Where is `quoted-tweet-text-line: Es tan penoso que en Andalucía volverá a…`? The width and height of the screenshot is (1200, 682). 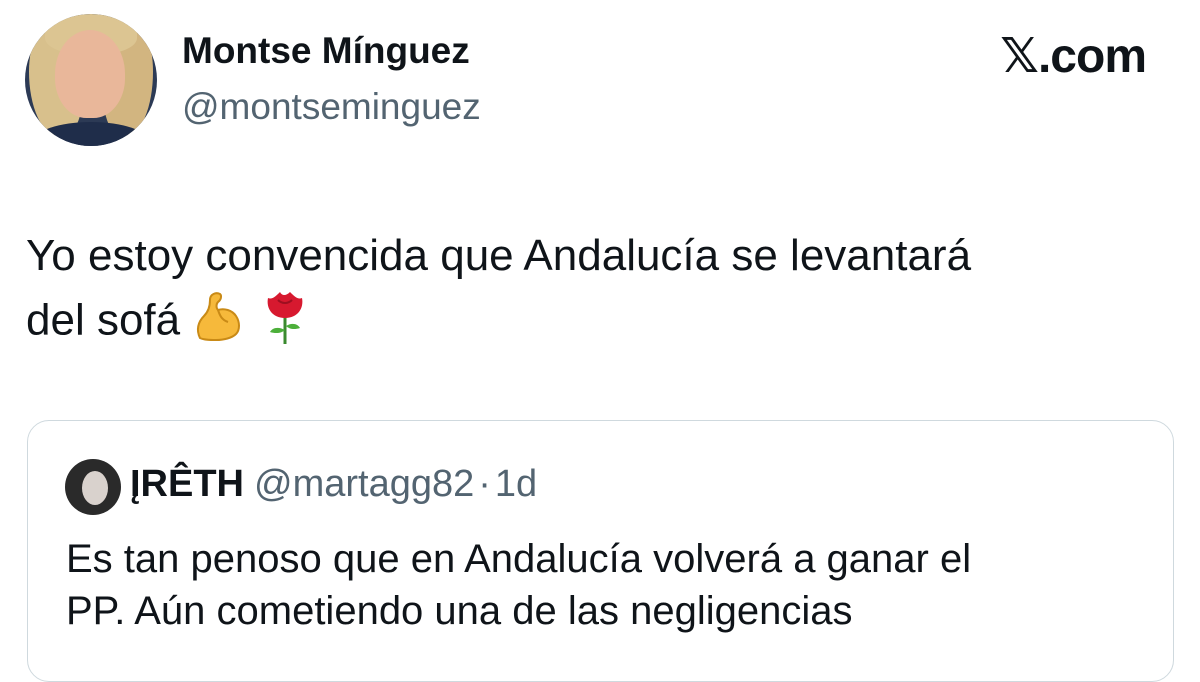 quoted-tweet-text-line: Es tan penoso que en Andalucía volverá a… is located at coordinates (519, 559).